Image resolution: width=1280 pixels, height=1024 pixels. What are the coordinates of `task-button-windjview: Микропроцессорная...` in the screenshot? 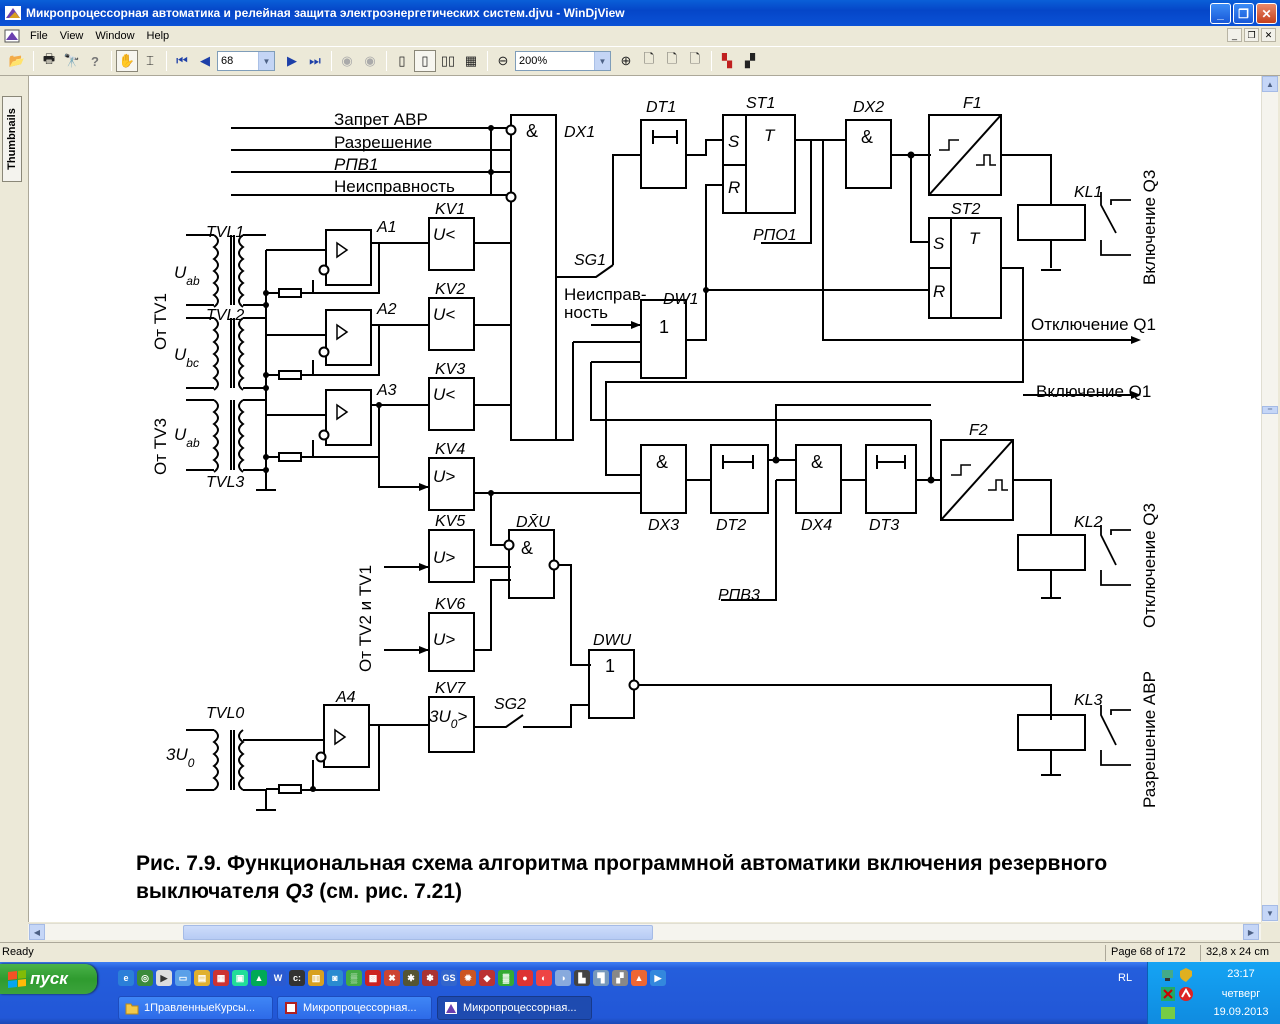 It's located at (514, 1008).